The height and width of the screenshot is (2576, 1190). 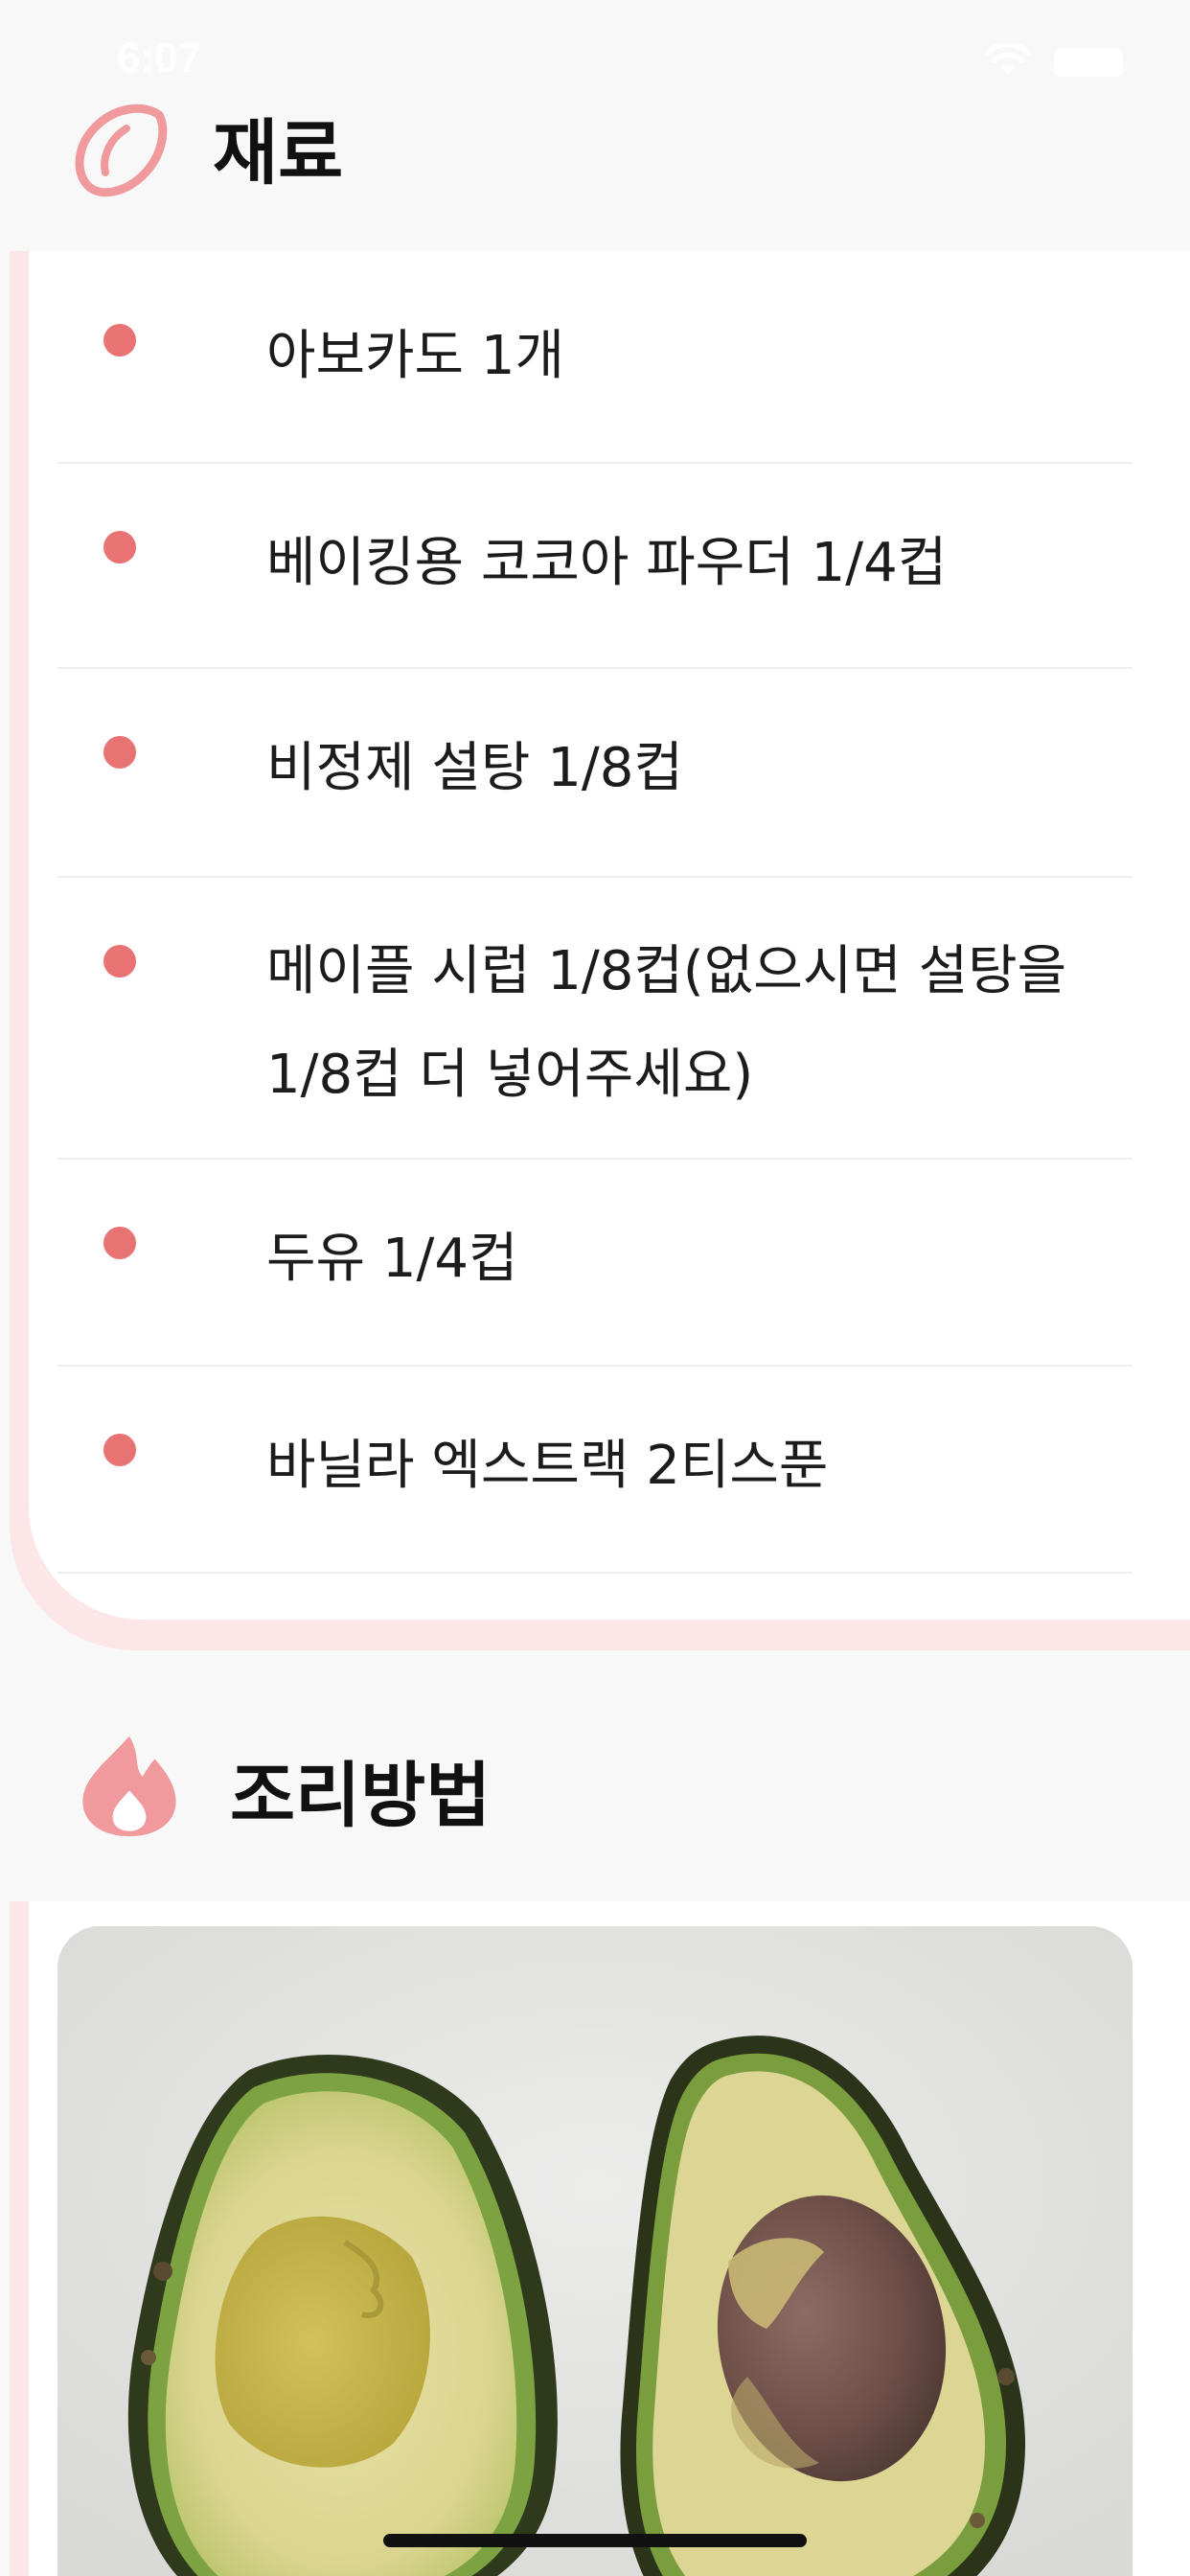 I want to click on ingredients-header: 재료, so click(x=595, y=150).